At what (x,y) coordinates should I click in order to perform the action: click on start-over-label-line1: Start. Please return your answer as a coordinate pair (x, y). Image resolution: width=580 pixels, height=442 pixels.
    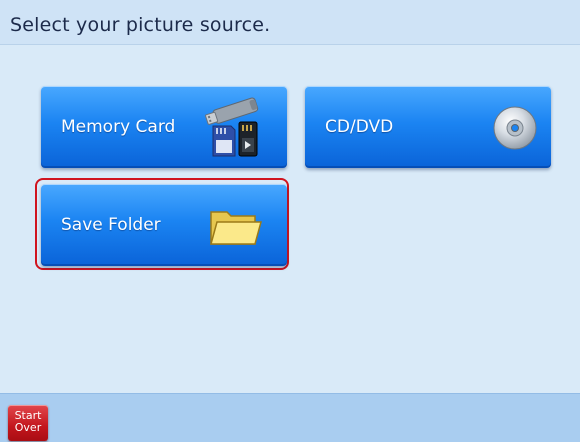
    Looking at the image, I should click on (28, 415).